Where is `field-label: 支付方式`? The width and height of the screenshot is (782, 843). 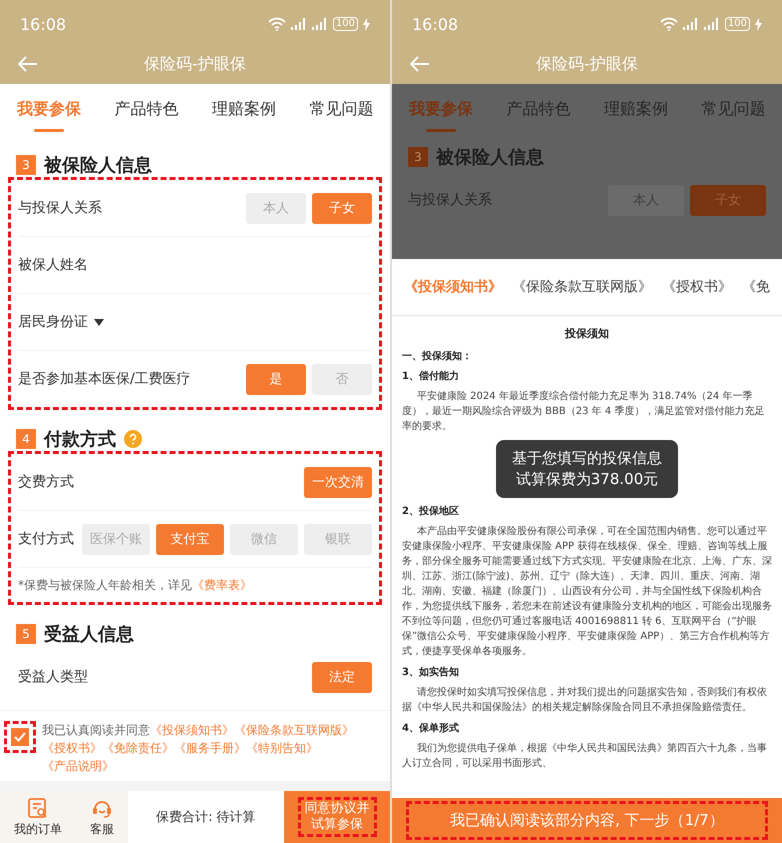 field-label: 支付方式 is located at coordinates (46, 539).